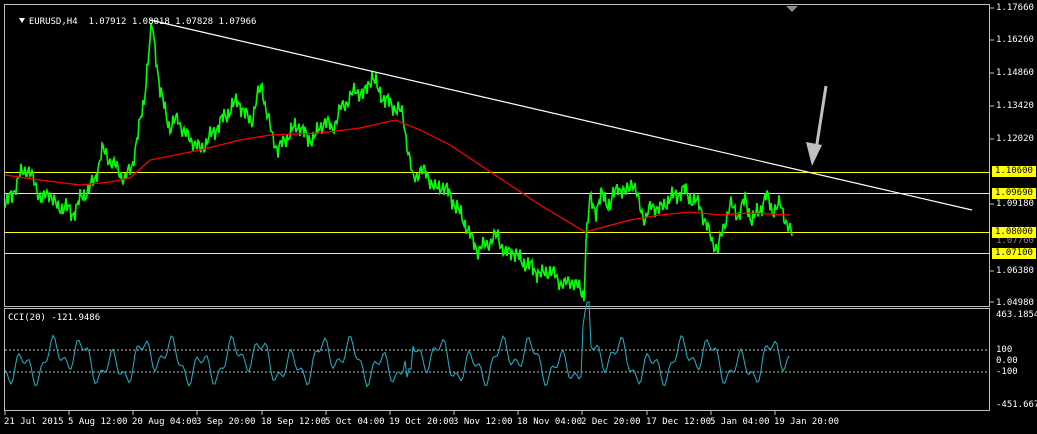  What do you see at coordinates (1015, 40) in the screenshot?
I see `price-axis-label: 1.16260` at bounding box center [1015, 40].